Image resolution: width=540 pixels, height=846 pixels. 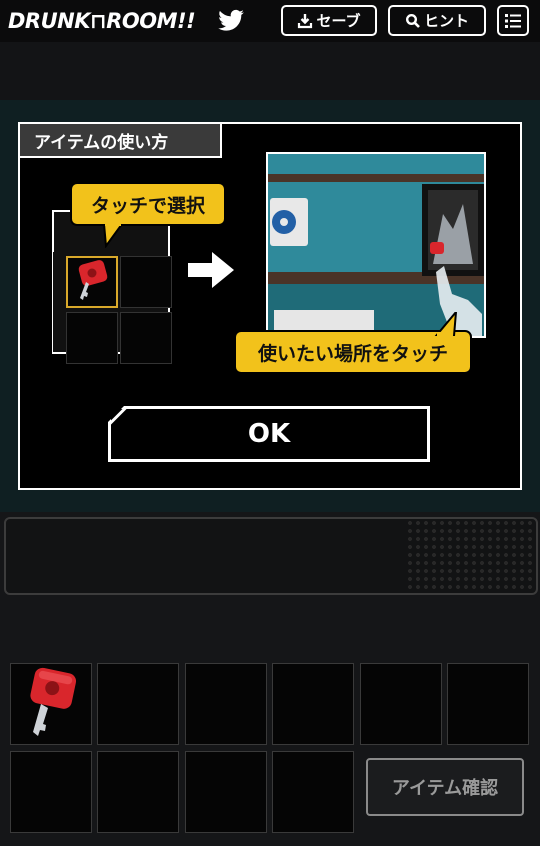 What do you see at coordinates (352, 353) in the screenshot?
I see `use-callout-text: 使いたい場所をタッチ` at bounding box center [352, 353].